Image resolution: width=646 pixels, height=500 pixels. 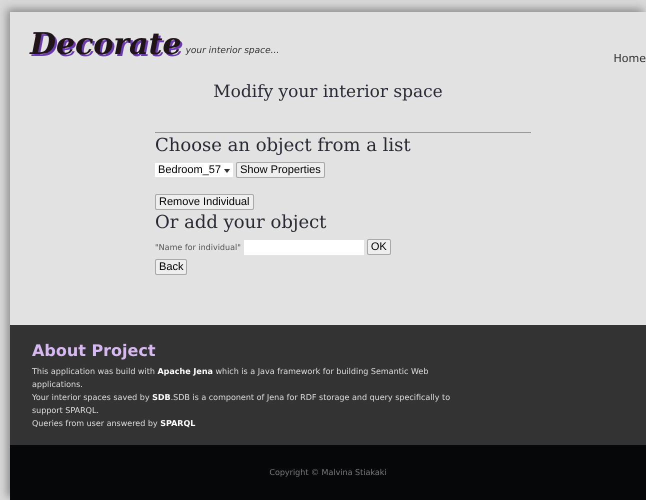 I want to click on about-text: Your interior spaces saved by SDB.SDB is a component of Jena for RDF storage and query specifically to support SPARQL., so click(x=242, y=404).